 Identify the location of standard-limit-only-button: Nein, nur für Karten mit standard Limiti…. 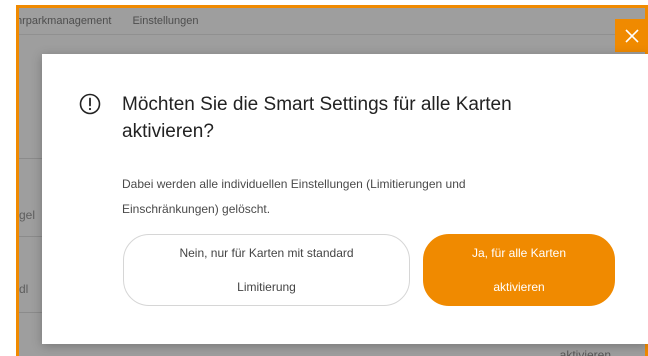
(266, 270).